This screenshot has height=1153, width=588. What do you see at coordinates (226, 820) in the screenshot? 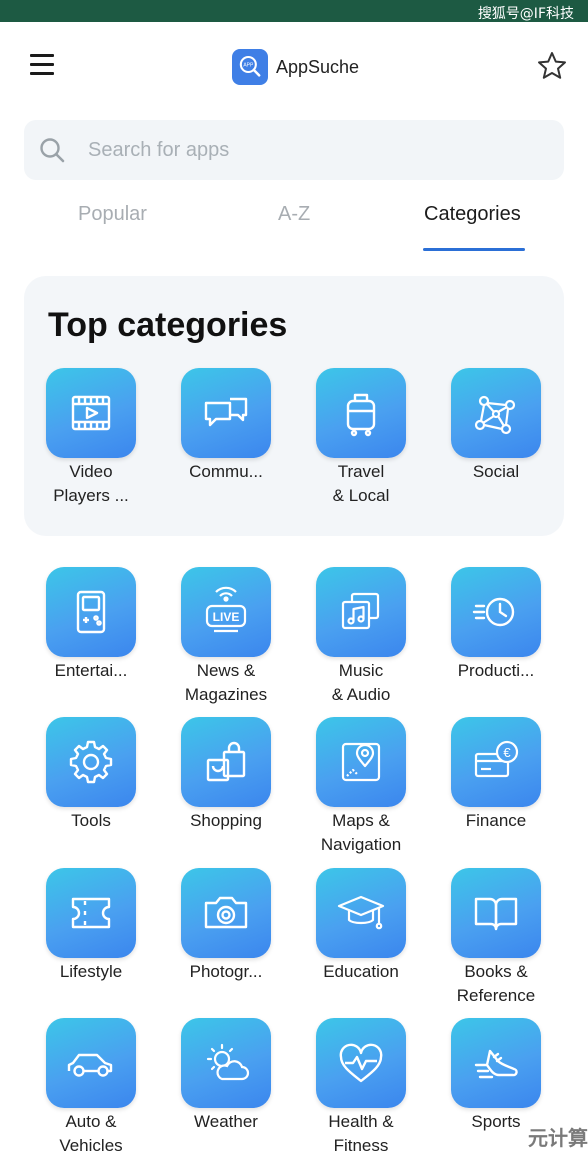
I see `category-label: Shopping` at bounding box center [226, 820].